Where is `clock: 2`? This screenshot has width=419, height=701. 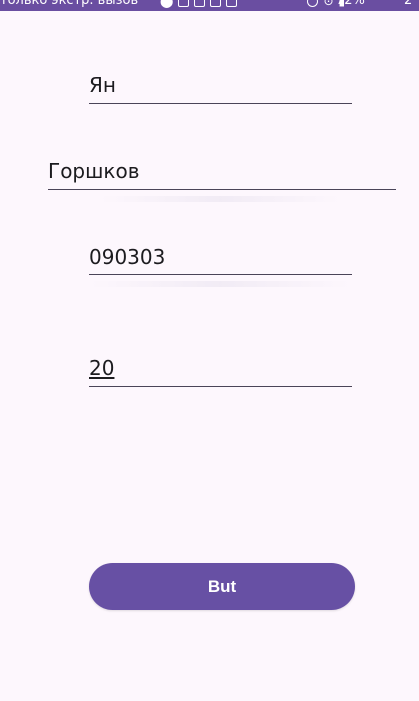
clock: 2 is located at coordinates (408, 4).